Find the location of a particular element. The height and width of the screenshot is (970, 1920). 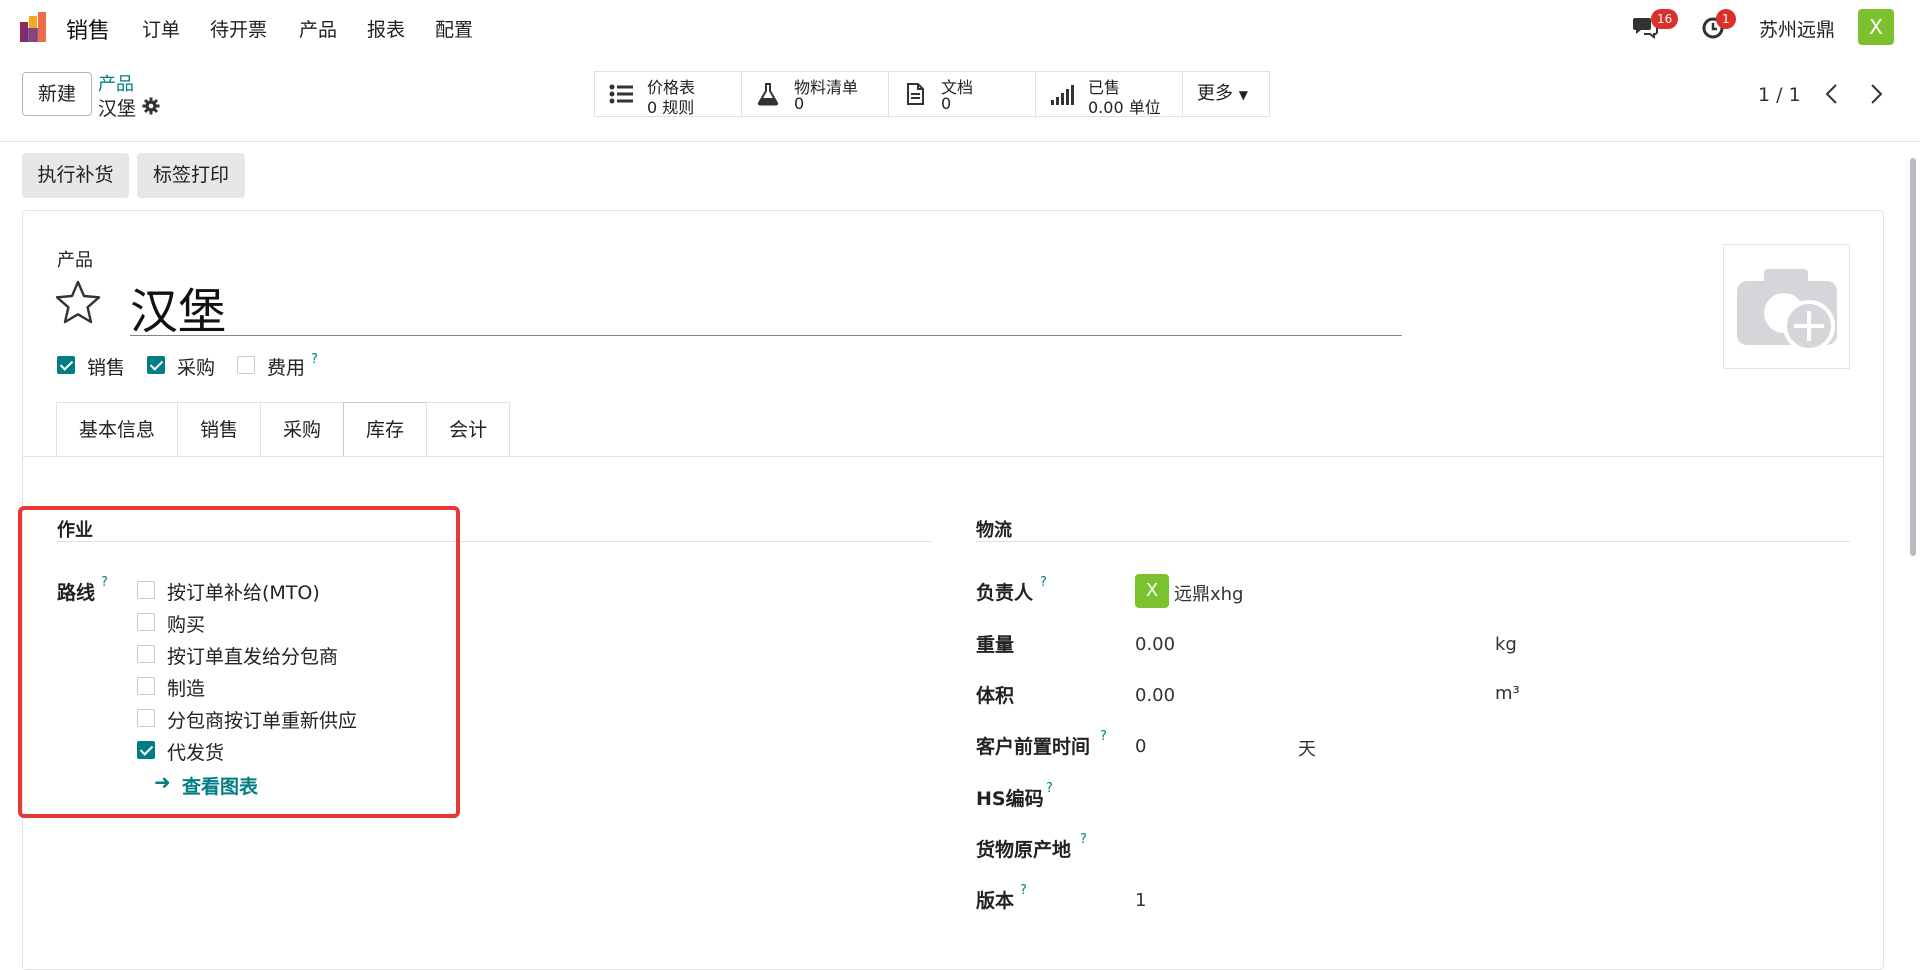

volume-unit: m³ is located at coordinates (1507, 693).